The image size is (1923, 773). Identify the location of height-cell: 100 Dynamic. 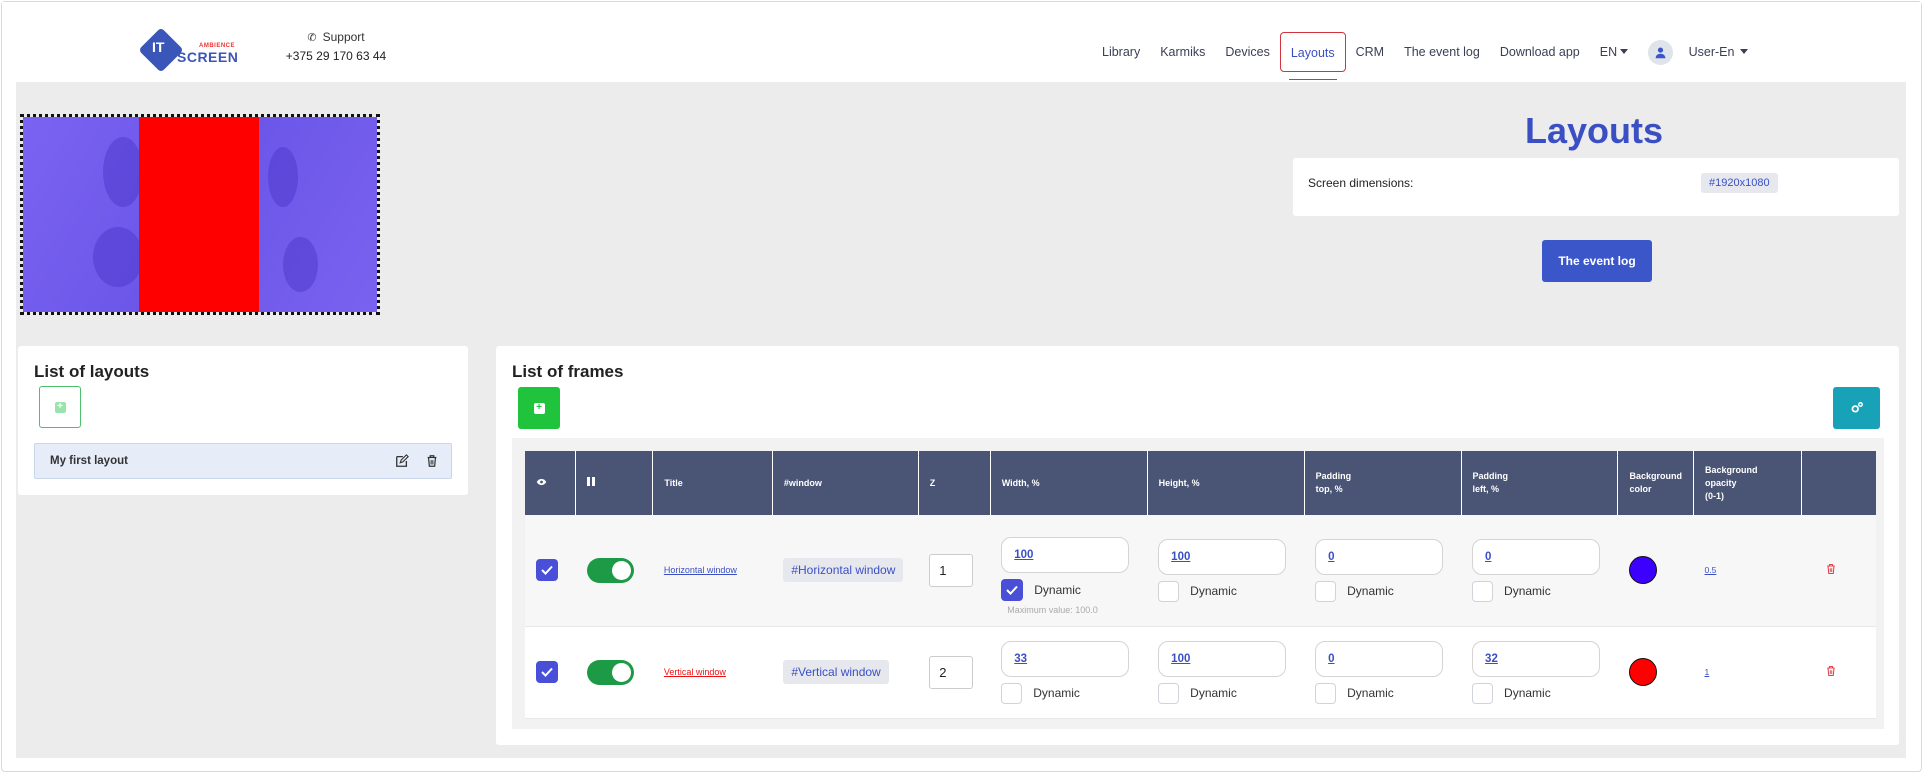
(1226, 672).